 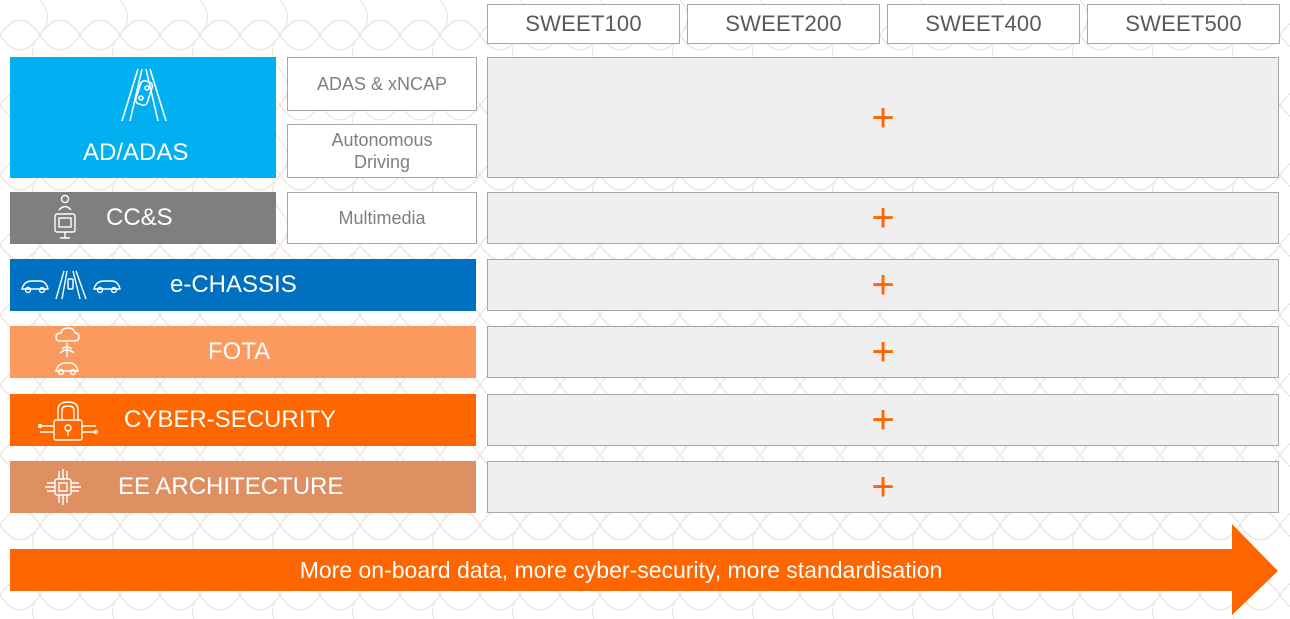 I want to click on sweet-cell-ccs: +, so click(x=883, y=218).